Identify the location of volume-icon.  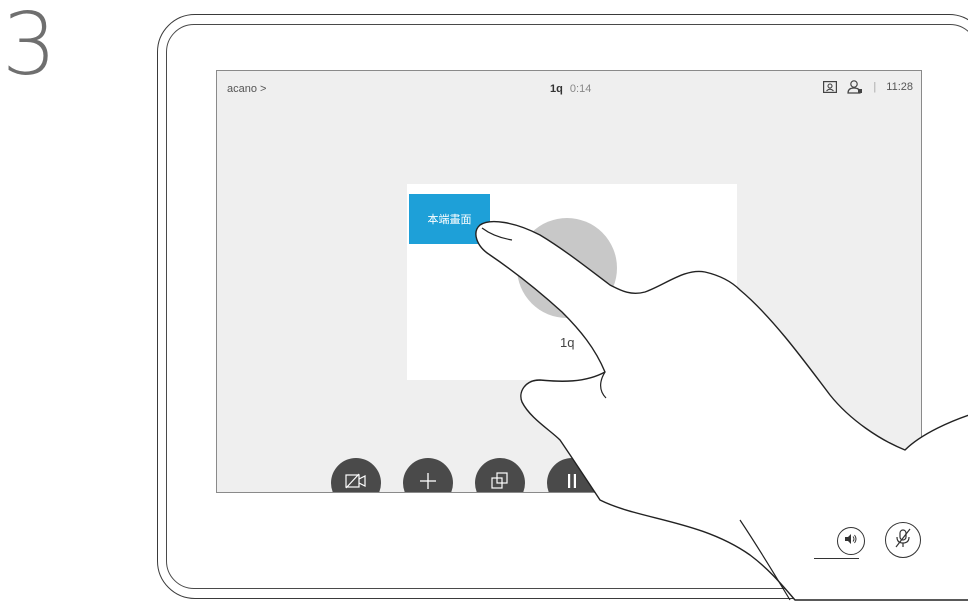
(851, 541).